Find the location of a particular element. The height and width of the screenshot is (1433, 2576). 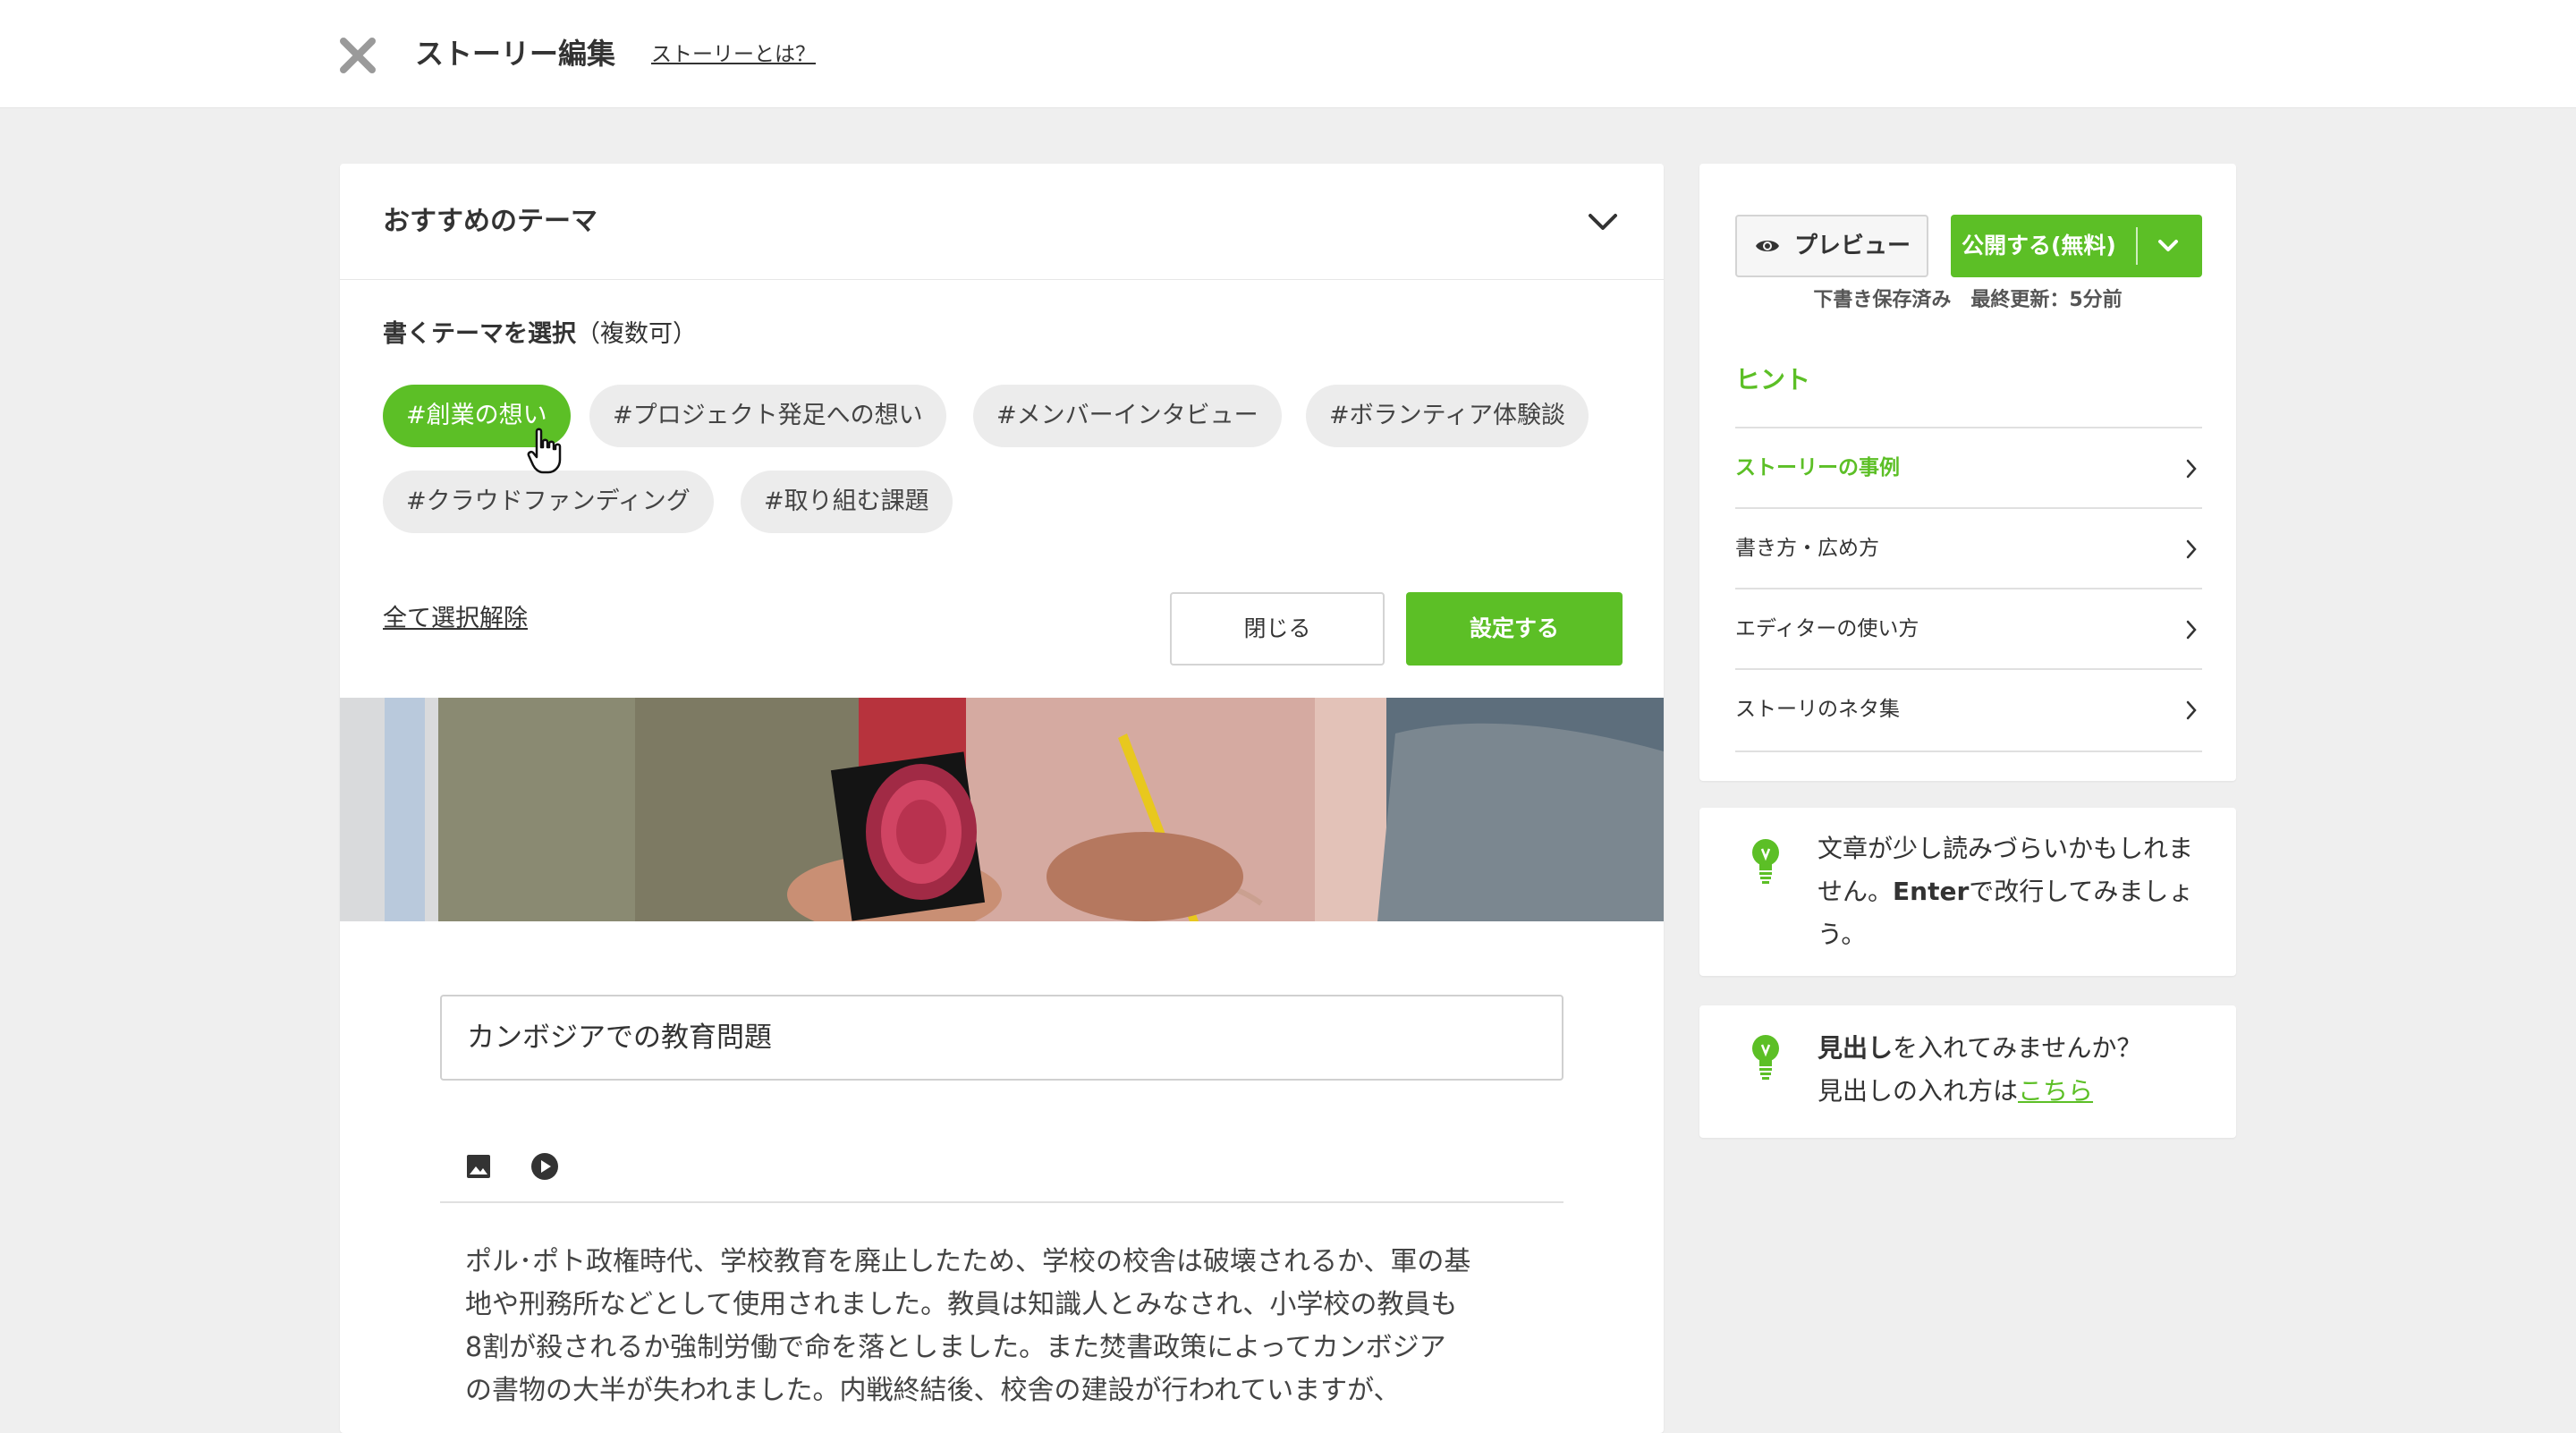

hint-item-writing: 書き方・広め方 is located at coordinates (1968, 547).